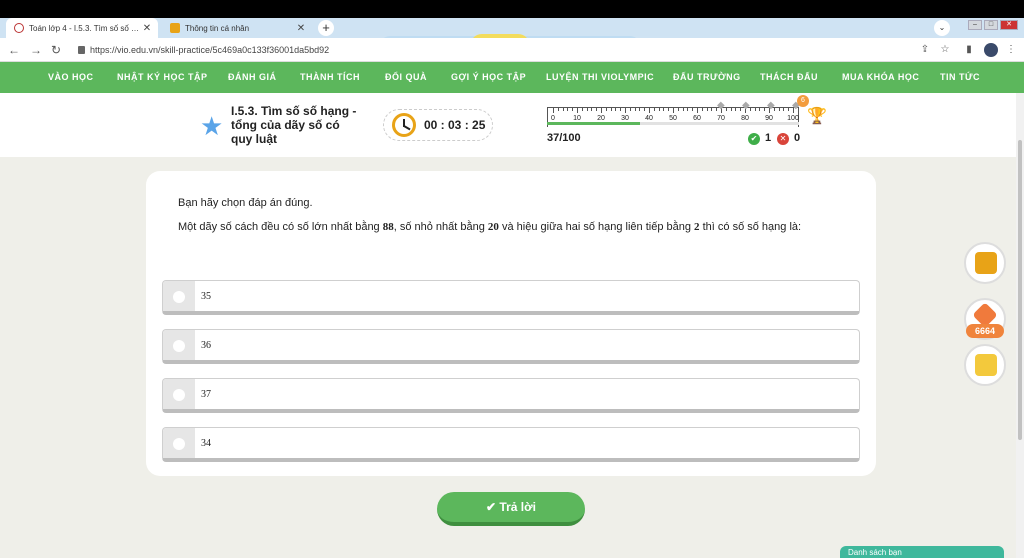  I want to click on minimize-button: –, so click(975, 25).